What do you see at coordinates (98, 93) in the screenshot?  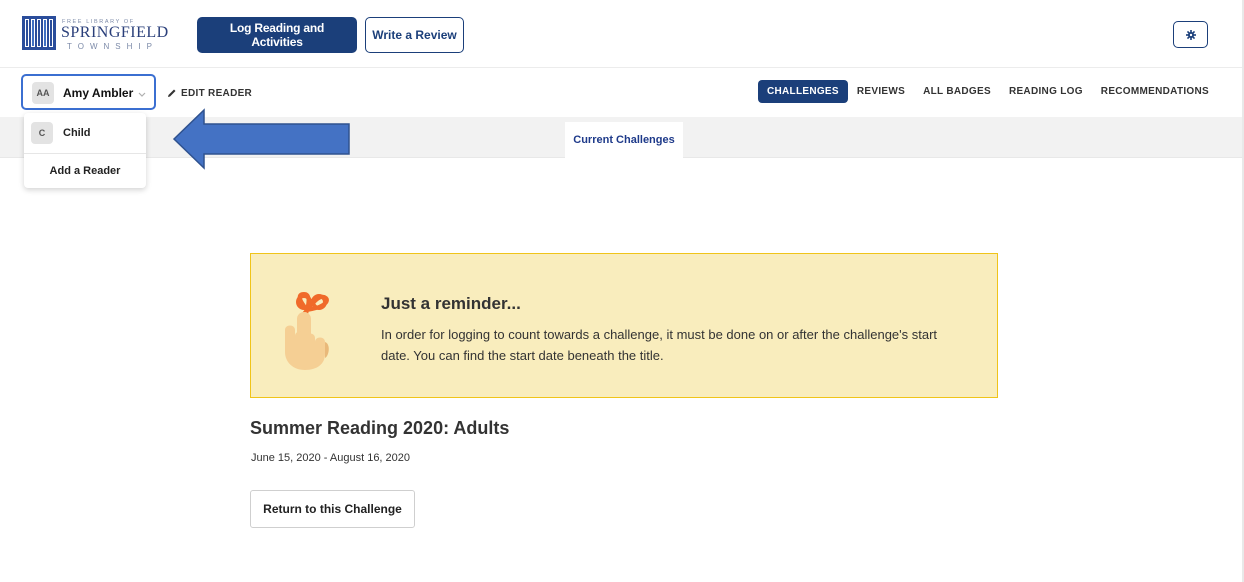 I see `reader-name: Amy Ambler` at bounding box center [98, 93].